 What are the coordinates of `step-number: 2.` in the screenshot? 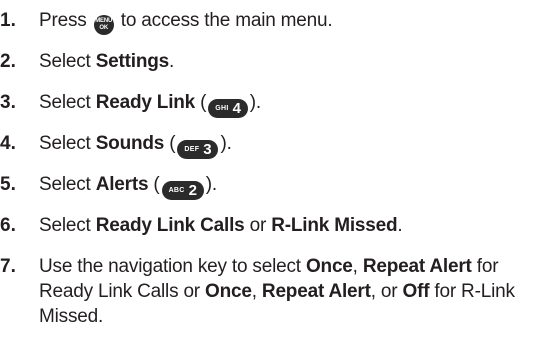 It's located at (8, 61).